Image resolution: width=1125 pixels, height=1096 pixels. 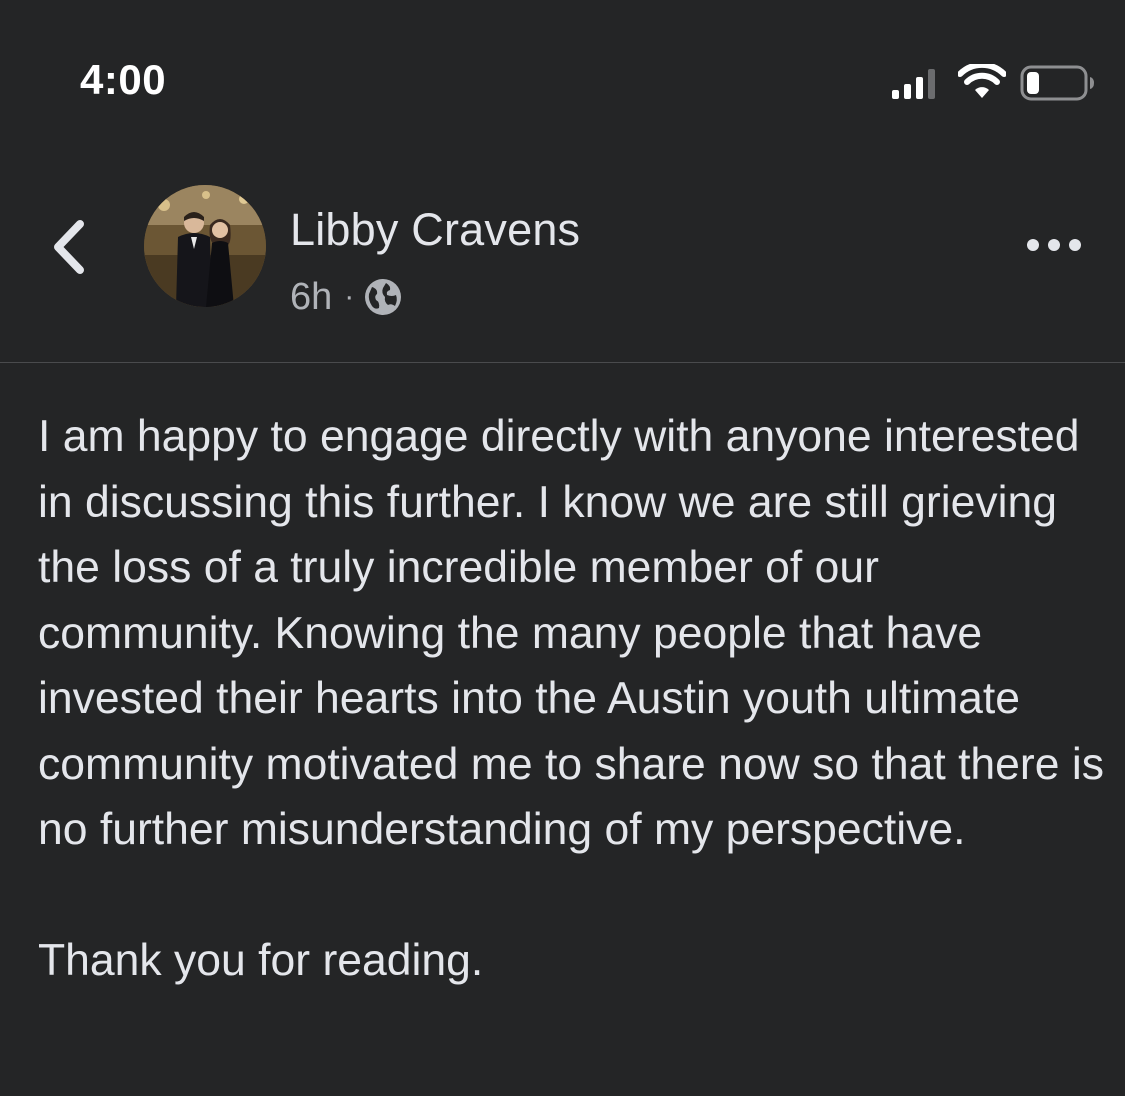 I want to click on post-meta: 6h ·, so click(x=346, y=297).